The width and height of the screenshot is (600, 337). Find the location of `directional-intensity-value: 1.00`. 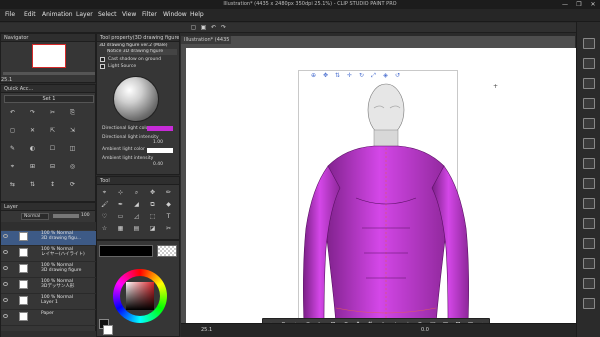

directional-intensity-value: 1.00 is located at coordinates (158, 142).